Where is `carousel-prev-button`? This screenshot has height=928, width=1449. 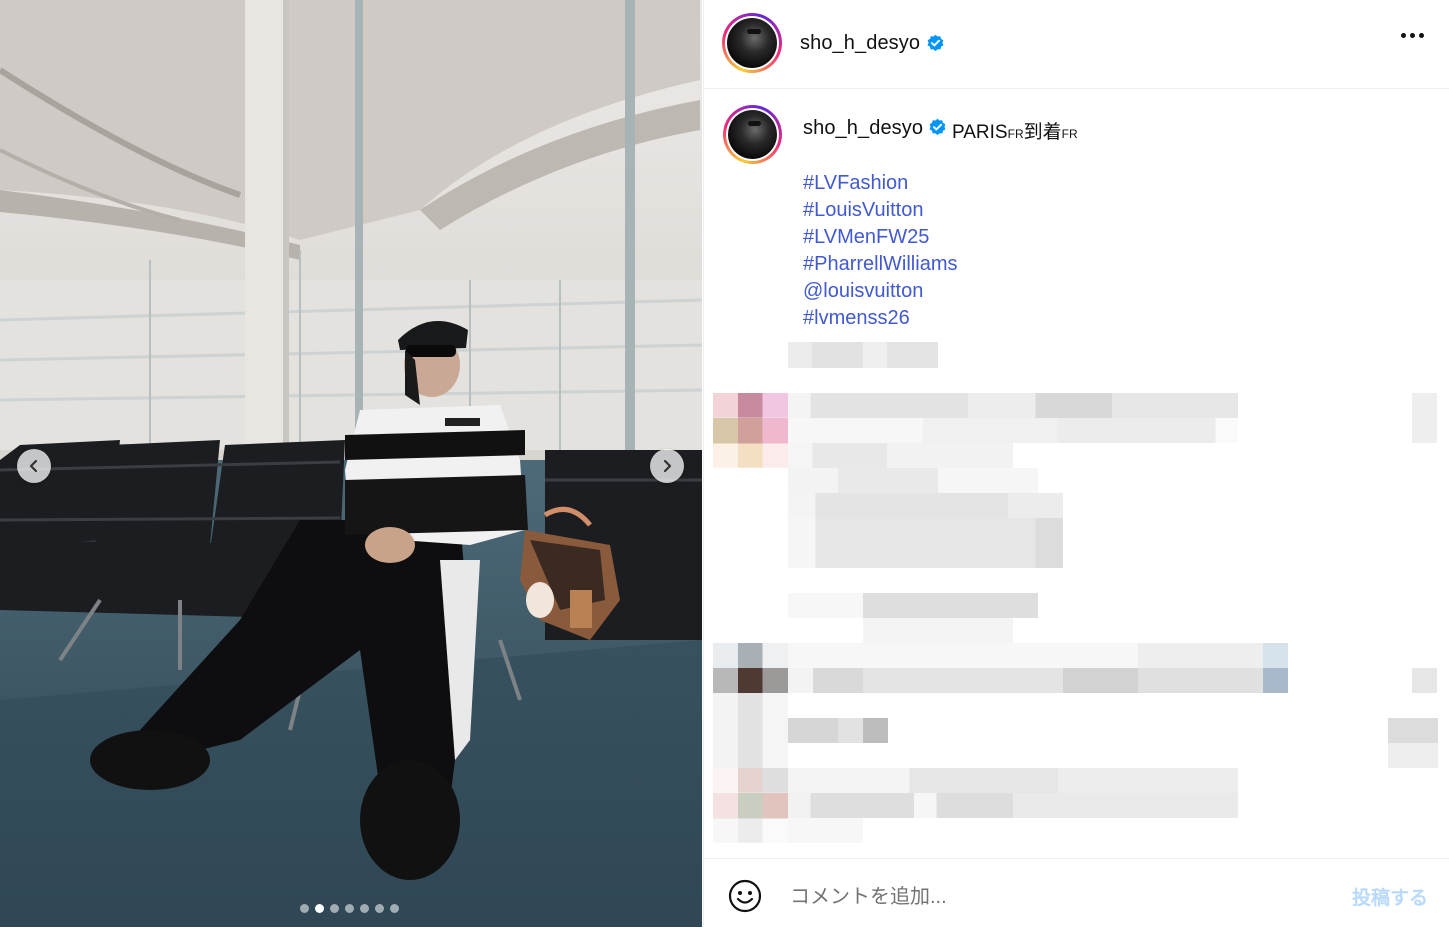 carousel-prev-button is located at coordinates (34, 466).